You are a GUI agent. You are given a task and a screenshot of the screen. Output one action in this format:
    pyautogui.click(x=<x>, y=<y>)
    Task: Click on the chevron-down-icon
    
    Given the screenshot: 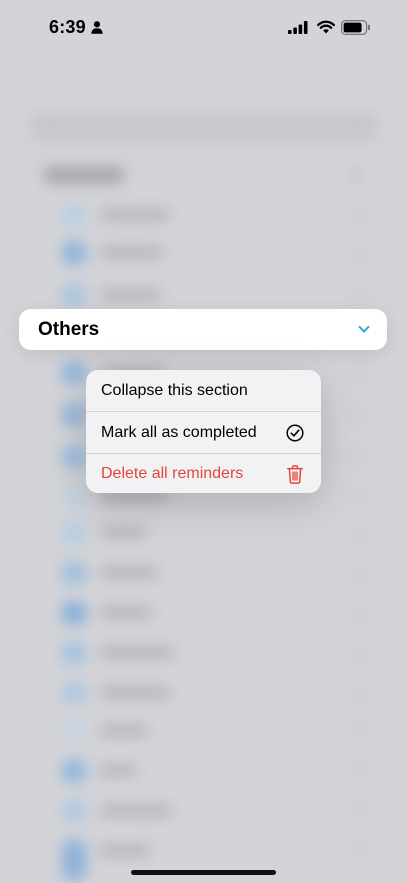 What is the action you would take?
    pyautogui.click(x=364, y=329)
    